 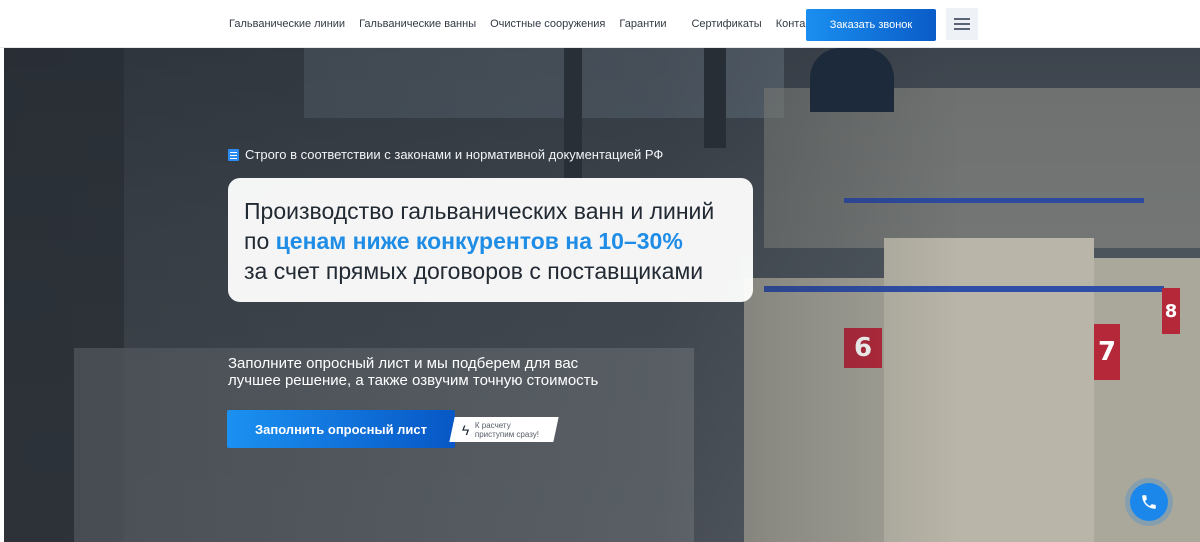 What do you see at coordinates (479, 241) in the screenshot?
I see `headline-accent: ценам ниже конкурентов на 10–30%` at bounding box center [479, 241].